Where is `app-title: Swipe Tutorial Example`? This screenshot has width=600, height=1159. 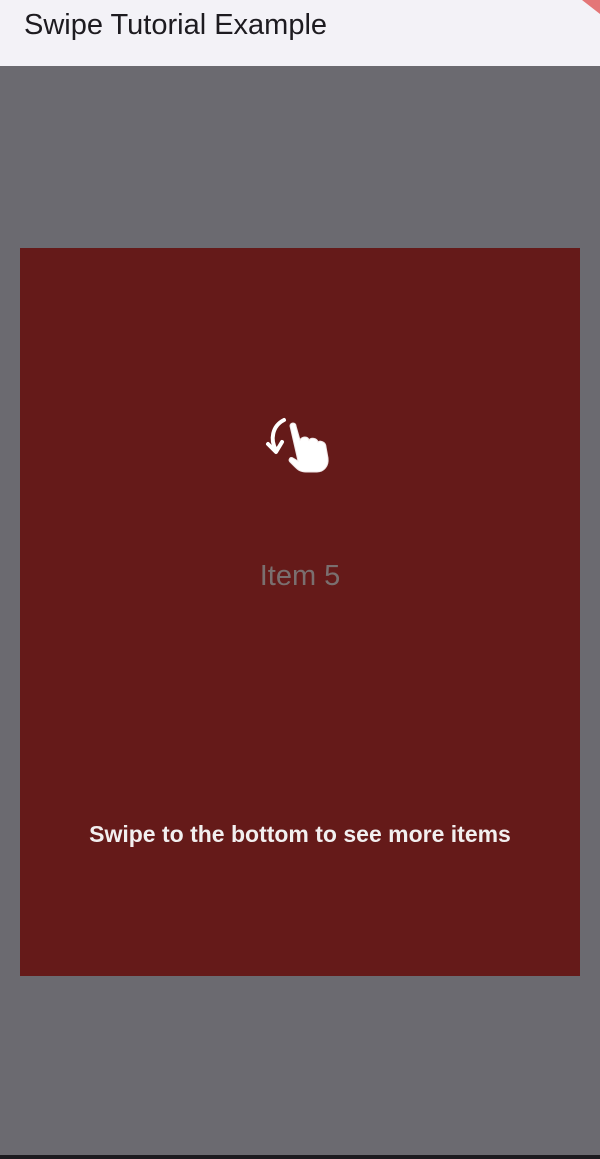 app-title: Swipe Tutorial Example is located at coordinates (176, 25).